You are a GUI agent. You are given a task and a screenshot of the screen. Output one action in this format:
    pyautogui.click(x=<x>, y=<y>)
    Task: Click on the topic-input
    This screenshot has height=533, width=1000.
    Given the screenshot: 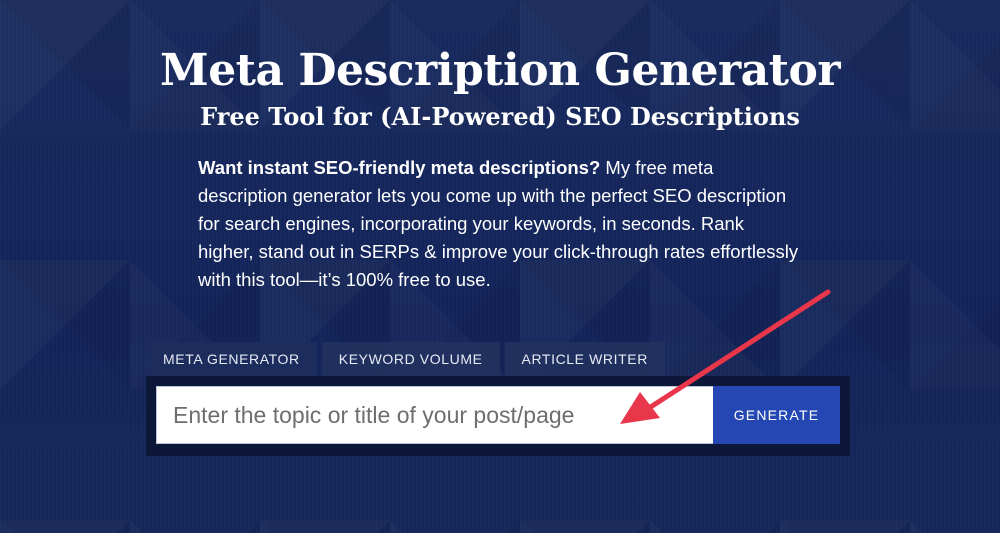 What is the action you would take?
    pyautogui.click(x=435, y=415)
    